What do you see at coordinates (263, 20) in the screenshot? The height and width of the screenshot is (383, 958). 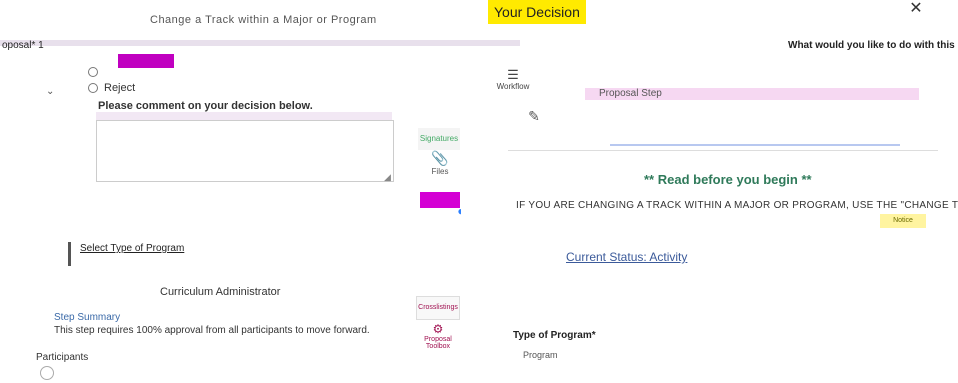 I see `proposal-title: Change a Track within a Major or Program` at bounding box center [263, 20].